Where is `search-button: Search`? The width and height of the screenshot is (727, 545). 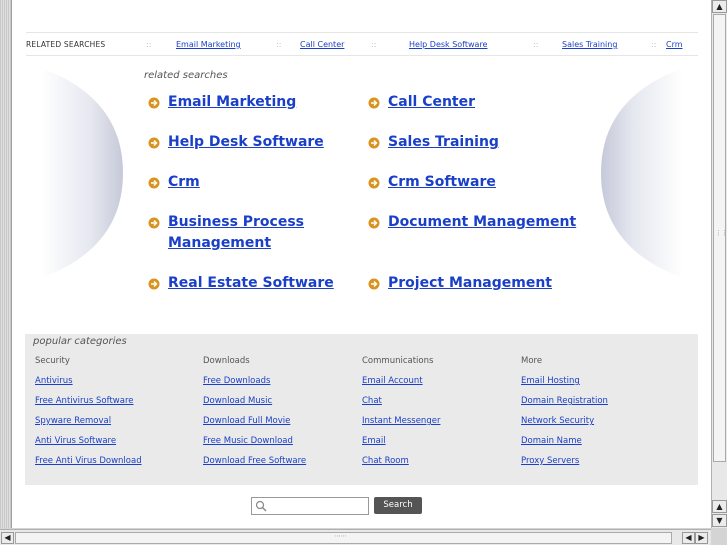 search-button: Search is located at coordinates (398, 505).